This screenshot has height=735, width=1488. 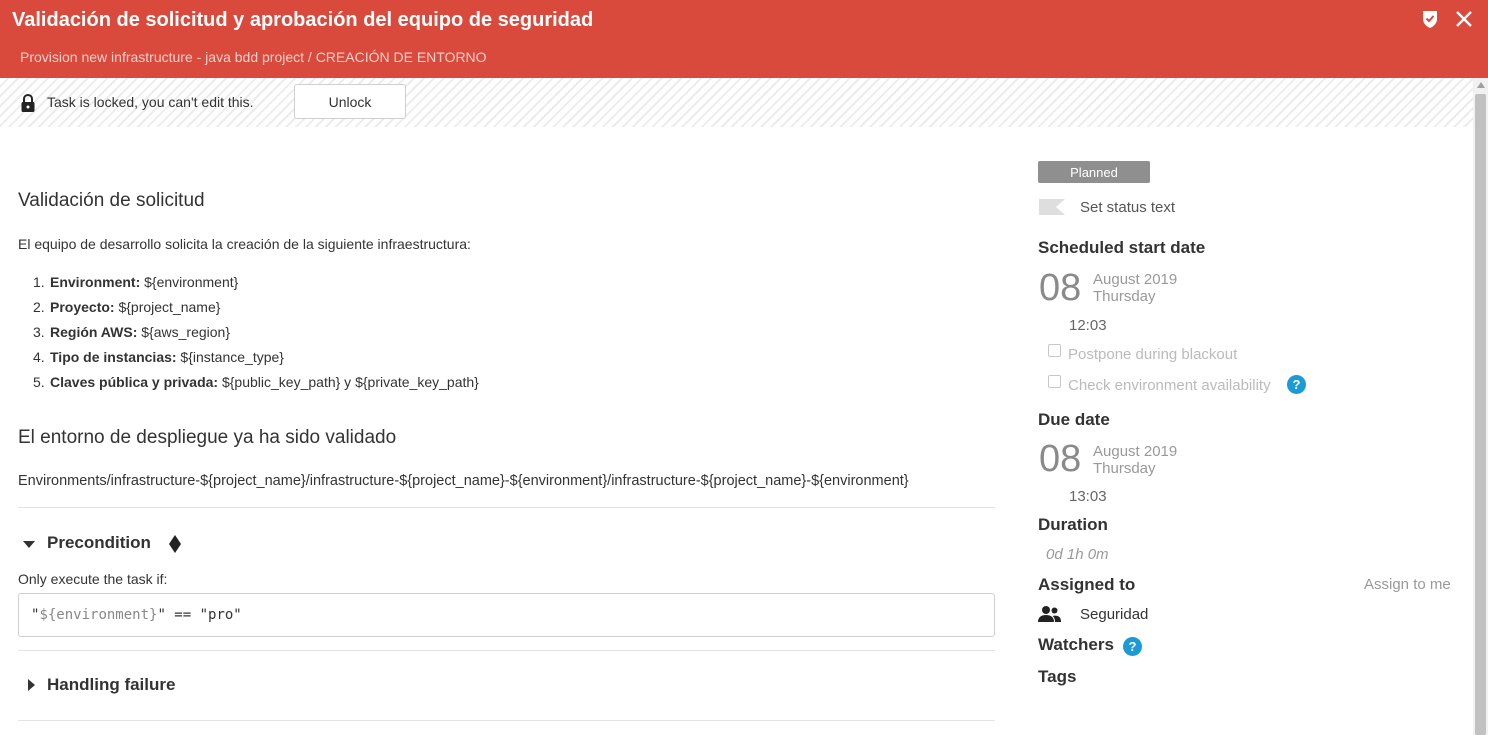 I want to click on scheduled-start-month: August 2019, so click(x=1135, y=279).